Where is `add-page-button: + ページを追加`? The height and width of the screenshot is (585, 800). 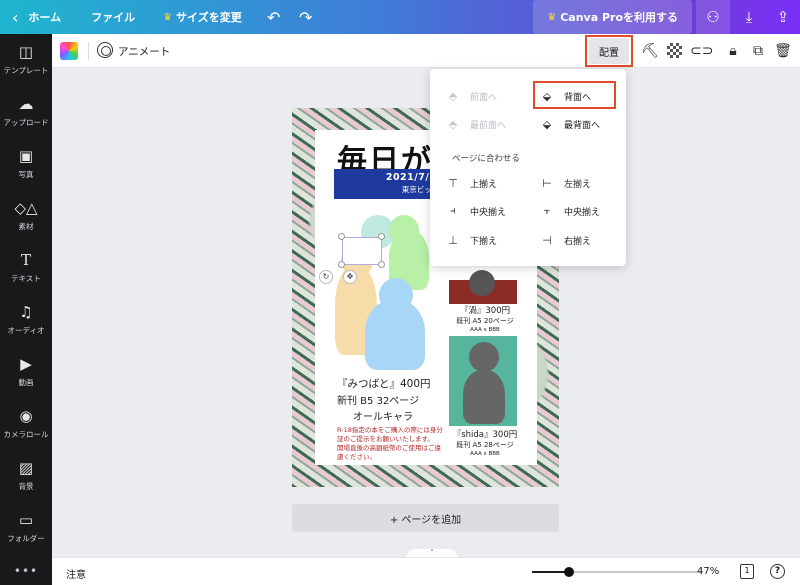 add-page-button: + ページを追加 is located at coordinates (425, 518).